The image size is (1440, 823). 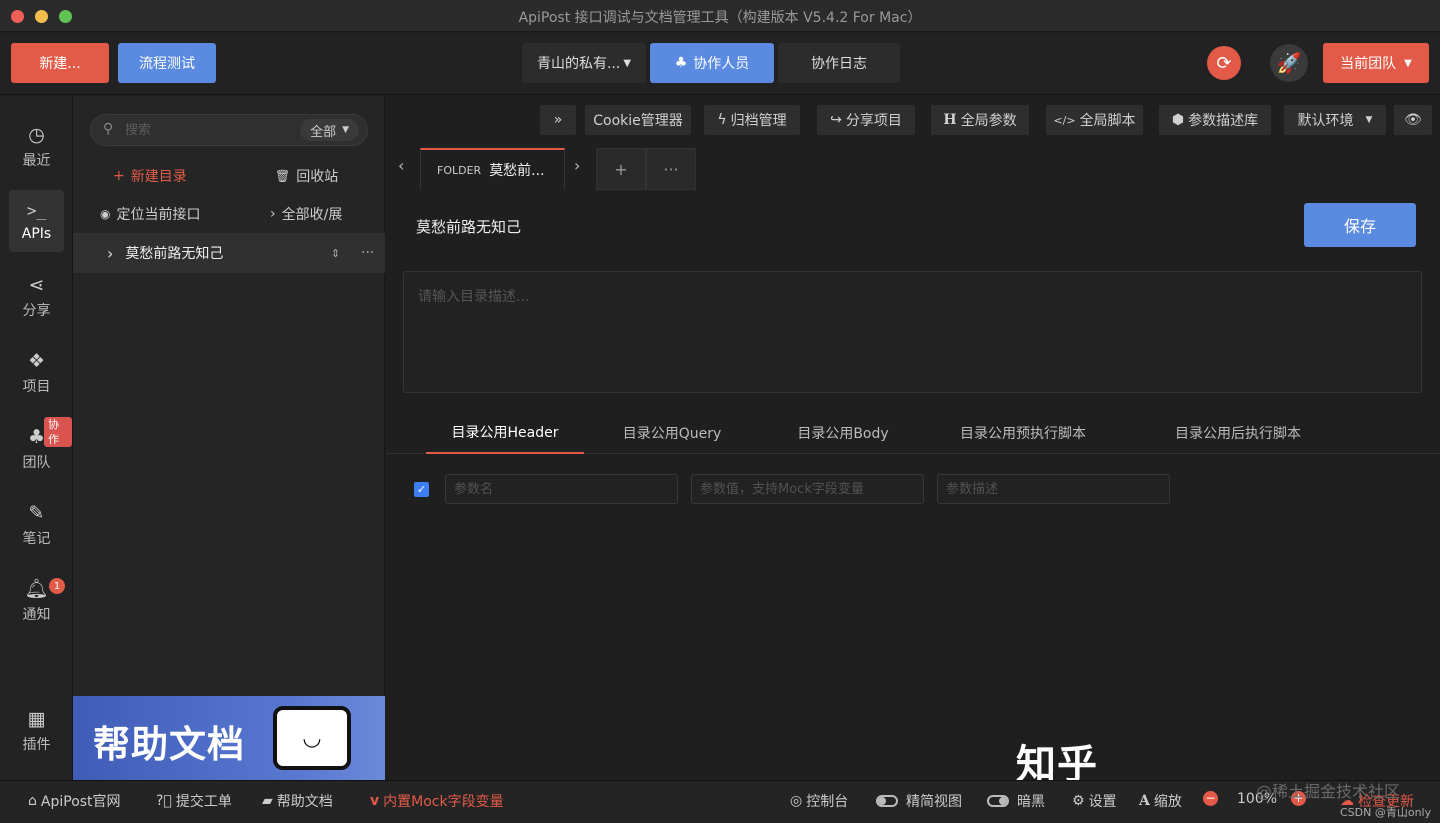 I want to click on help-docs-banner: 帮助文档 ◡, so click(x=229, y=738).